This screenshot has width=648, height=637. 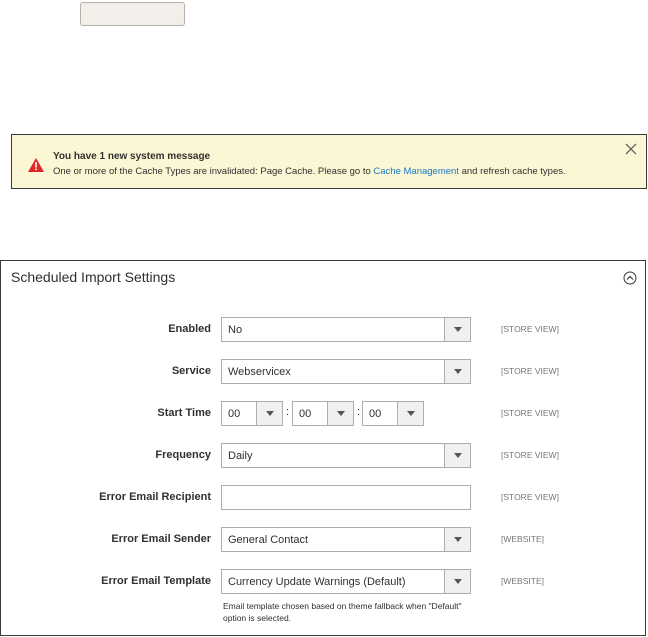 I want to click on error-recipient-row: Error Email Recipient [STORE VIEW], so click(x=324, y=498).